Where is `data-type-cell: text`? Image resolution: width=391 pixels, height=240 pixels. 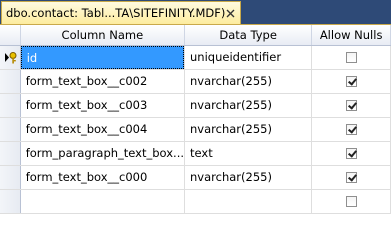
data-type-cell: text is located at coordinates (248, 153).